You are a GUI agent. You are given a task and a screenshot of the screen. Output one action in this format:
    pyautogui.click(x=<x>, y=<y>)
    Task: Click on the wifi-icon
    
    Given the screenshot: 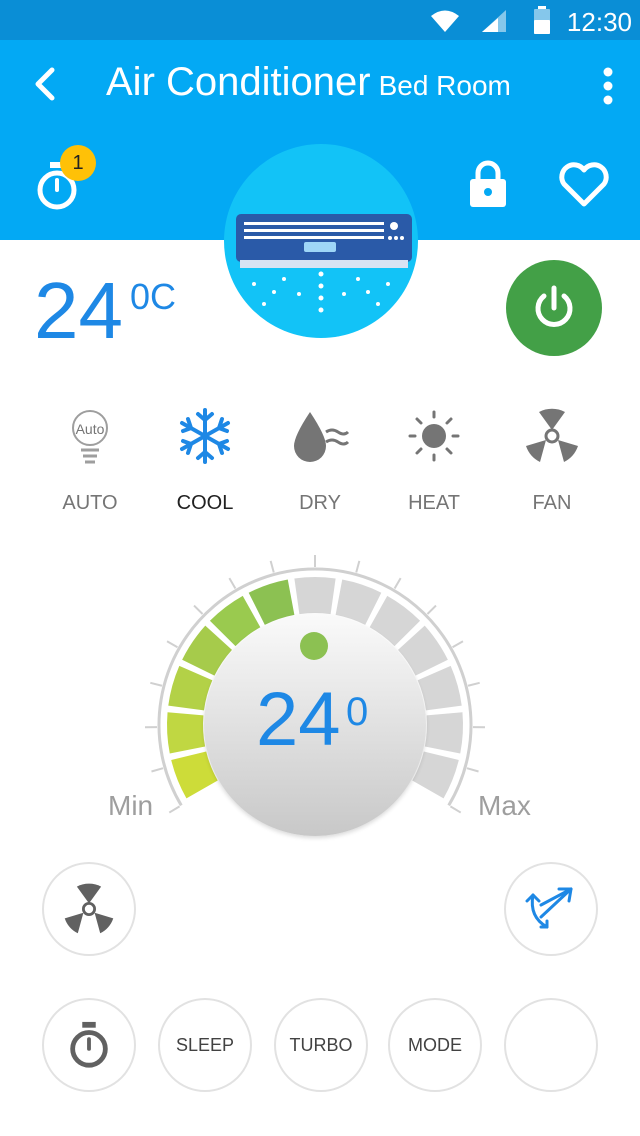 What is the action you would take?
    pyautogui.click(x=445, y=21)
    